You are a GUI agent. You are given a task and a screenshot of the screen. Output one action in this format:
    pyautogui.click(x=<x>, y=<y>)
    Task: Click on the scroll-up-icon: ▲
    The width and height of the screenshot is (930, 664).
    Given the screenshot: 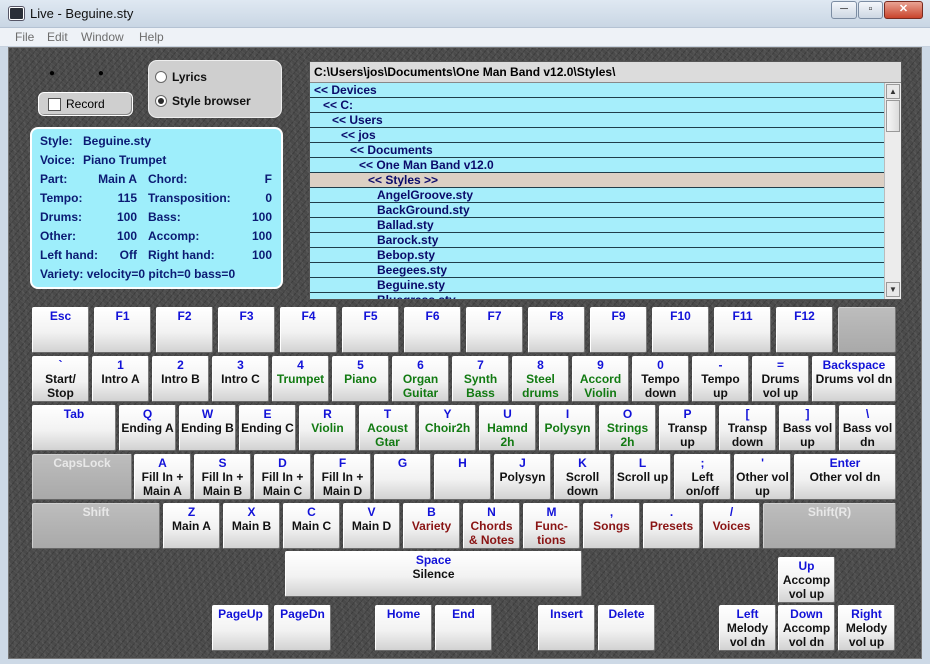 What is the action you would take?
    pyautogui.click(x=893, y=91)
    